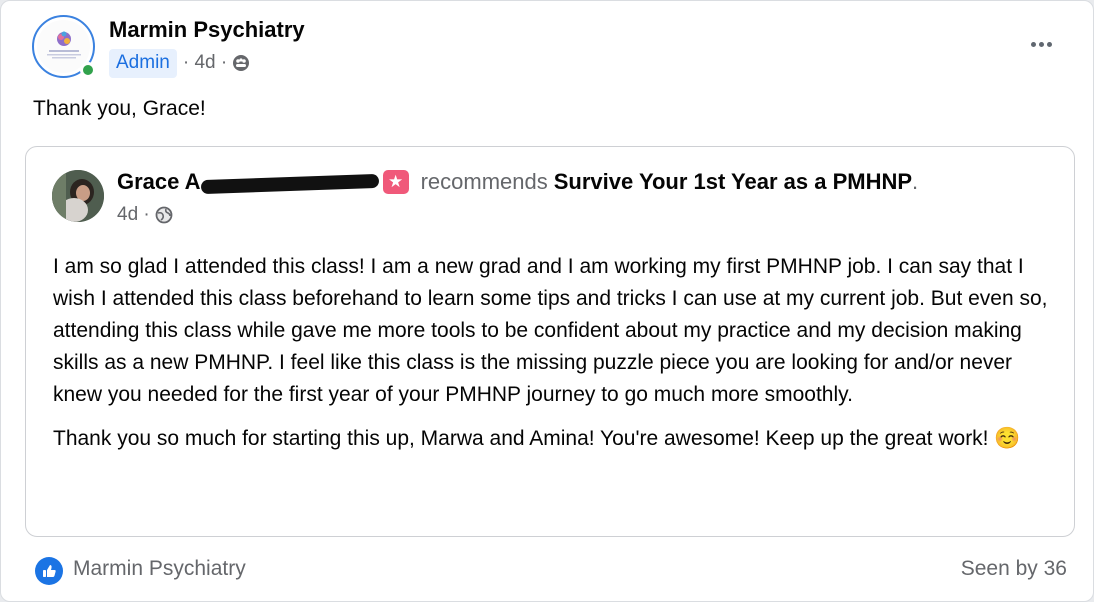 The width and height of the screenshot is (1094, 602). Describe the element at coordinates (733, 182) in the screenshot. I see `recommended-page-link: Survive Your 1st Year as a PMHNP` at that location.